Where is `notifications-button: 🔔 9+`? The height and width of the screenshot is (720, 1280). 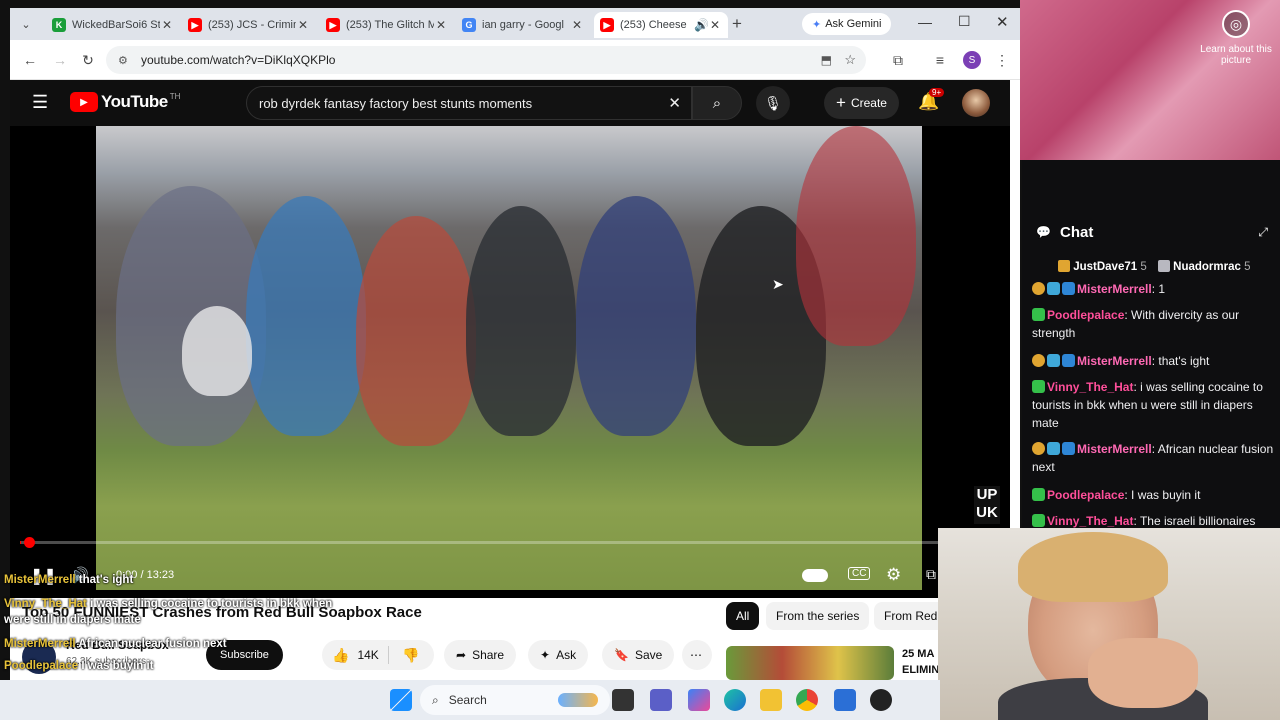
notifications-button: 🔔 9+ is located at coordinates (931, 100).